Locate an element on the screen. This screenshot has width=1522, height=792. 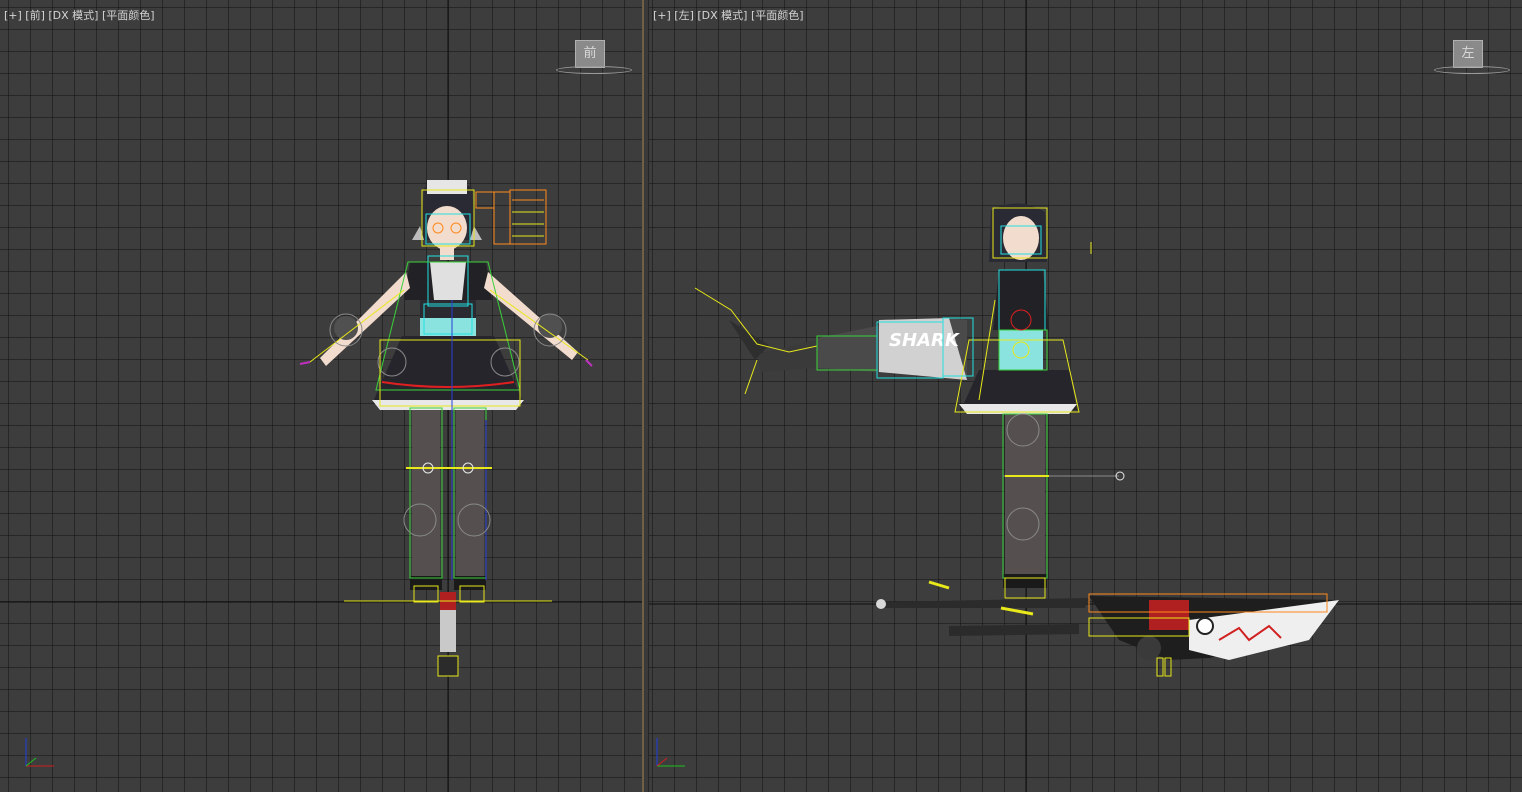
shark-logo: SHARK is located at coordinates (925, 340).